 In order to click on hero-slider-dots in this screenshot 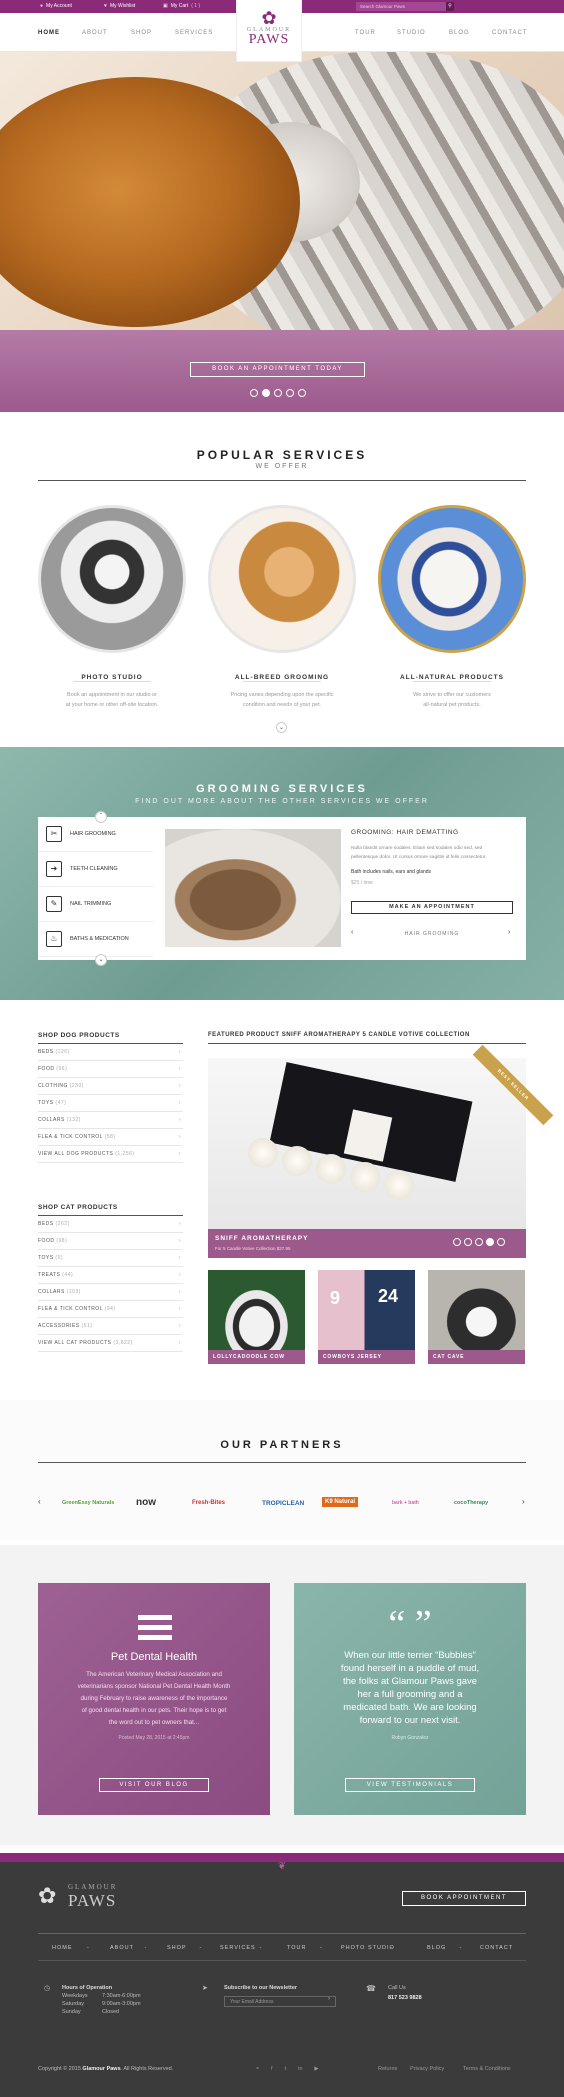, I will do `click(278, 393)`.